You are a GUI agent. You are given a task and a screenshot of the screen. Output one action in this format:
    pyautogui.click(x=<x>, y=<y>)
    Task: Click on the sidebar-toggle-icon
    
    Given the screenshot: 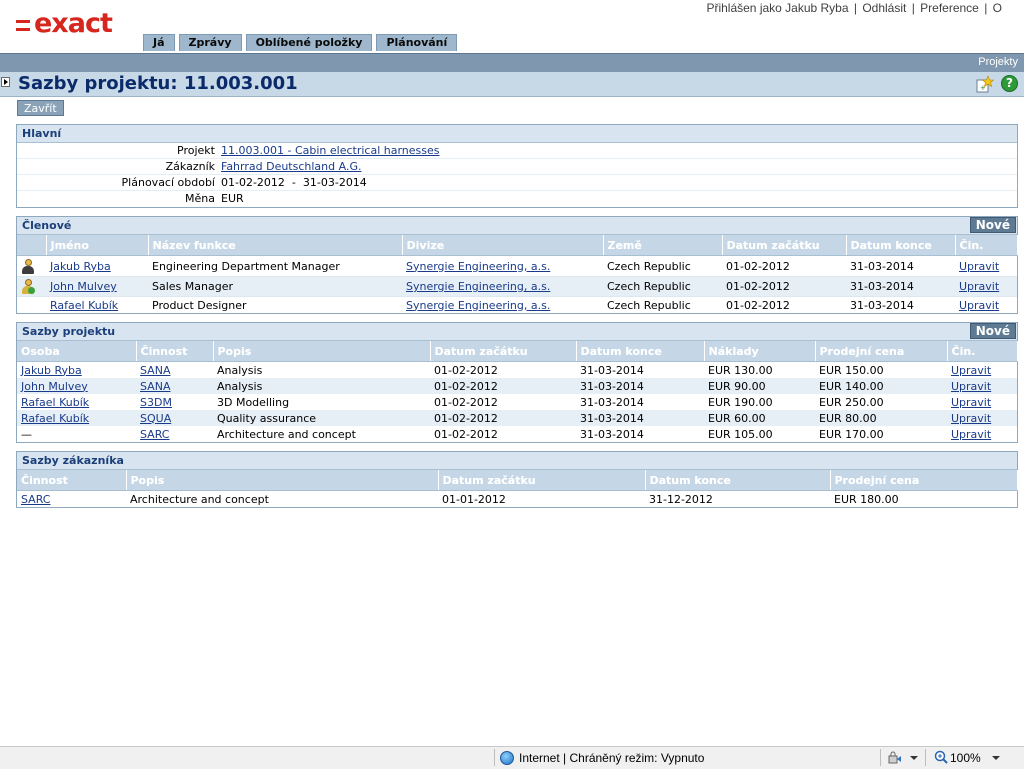 What is the action you would take?
    pyautogui.click(x=5, y=82)
    